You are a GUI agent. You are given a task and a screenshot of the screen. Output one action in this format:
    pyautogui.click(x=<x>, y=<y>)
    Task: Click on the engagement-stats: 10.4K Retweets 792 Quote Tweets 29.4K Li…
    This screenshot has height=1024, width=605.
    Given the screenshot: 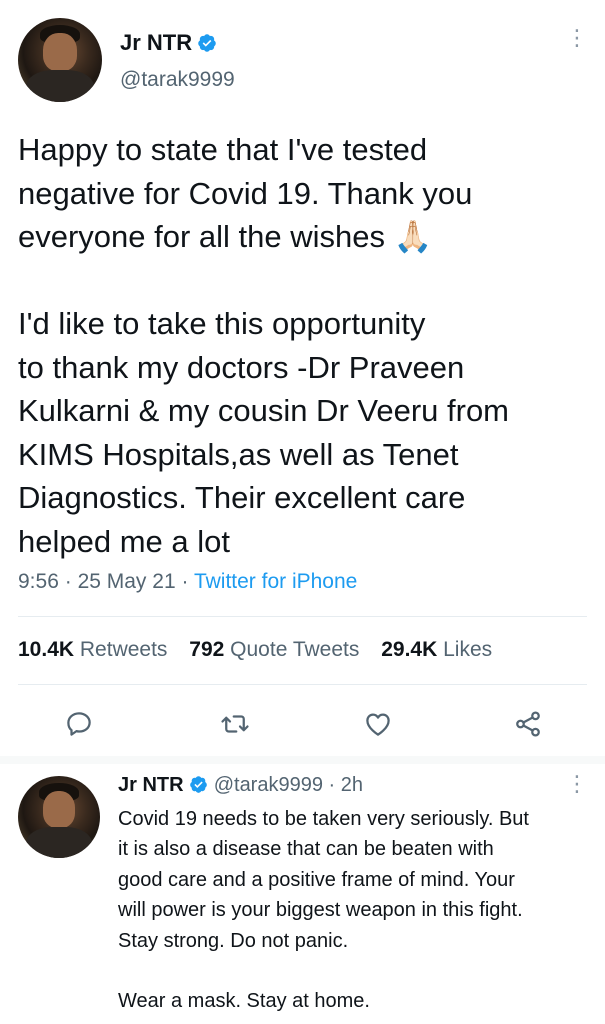 What is the action you would take?
    pyautogui.click(x=263, y=650)
    